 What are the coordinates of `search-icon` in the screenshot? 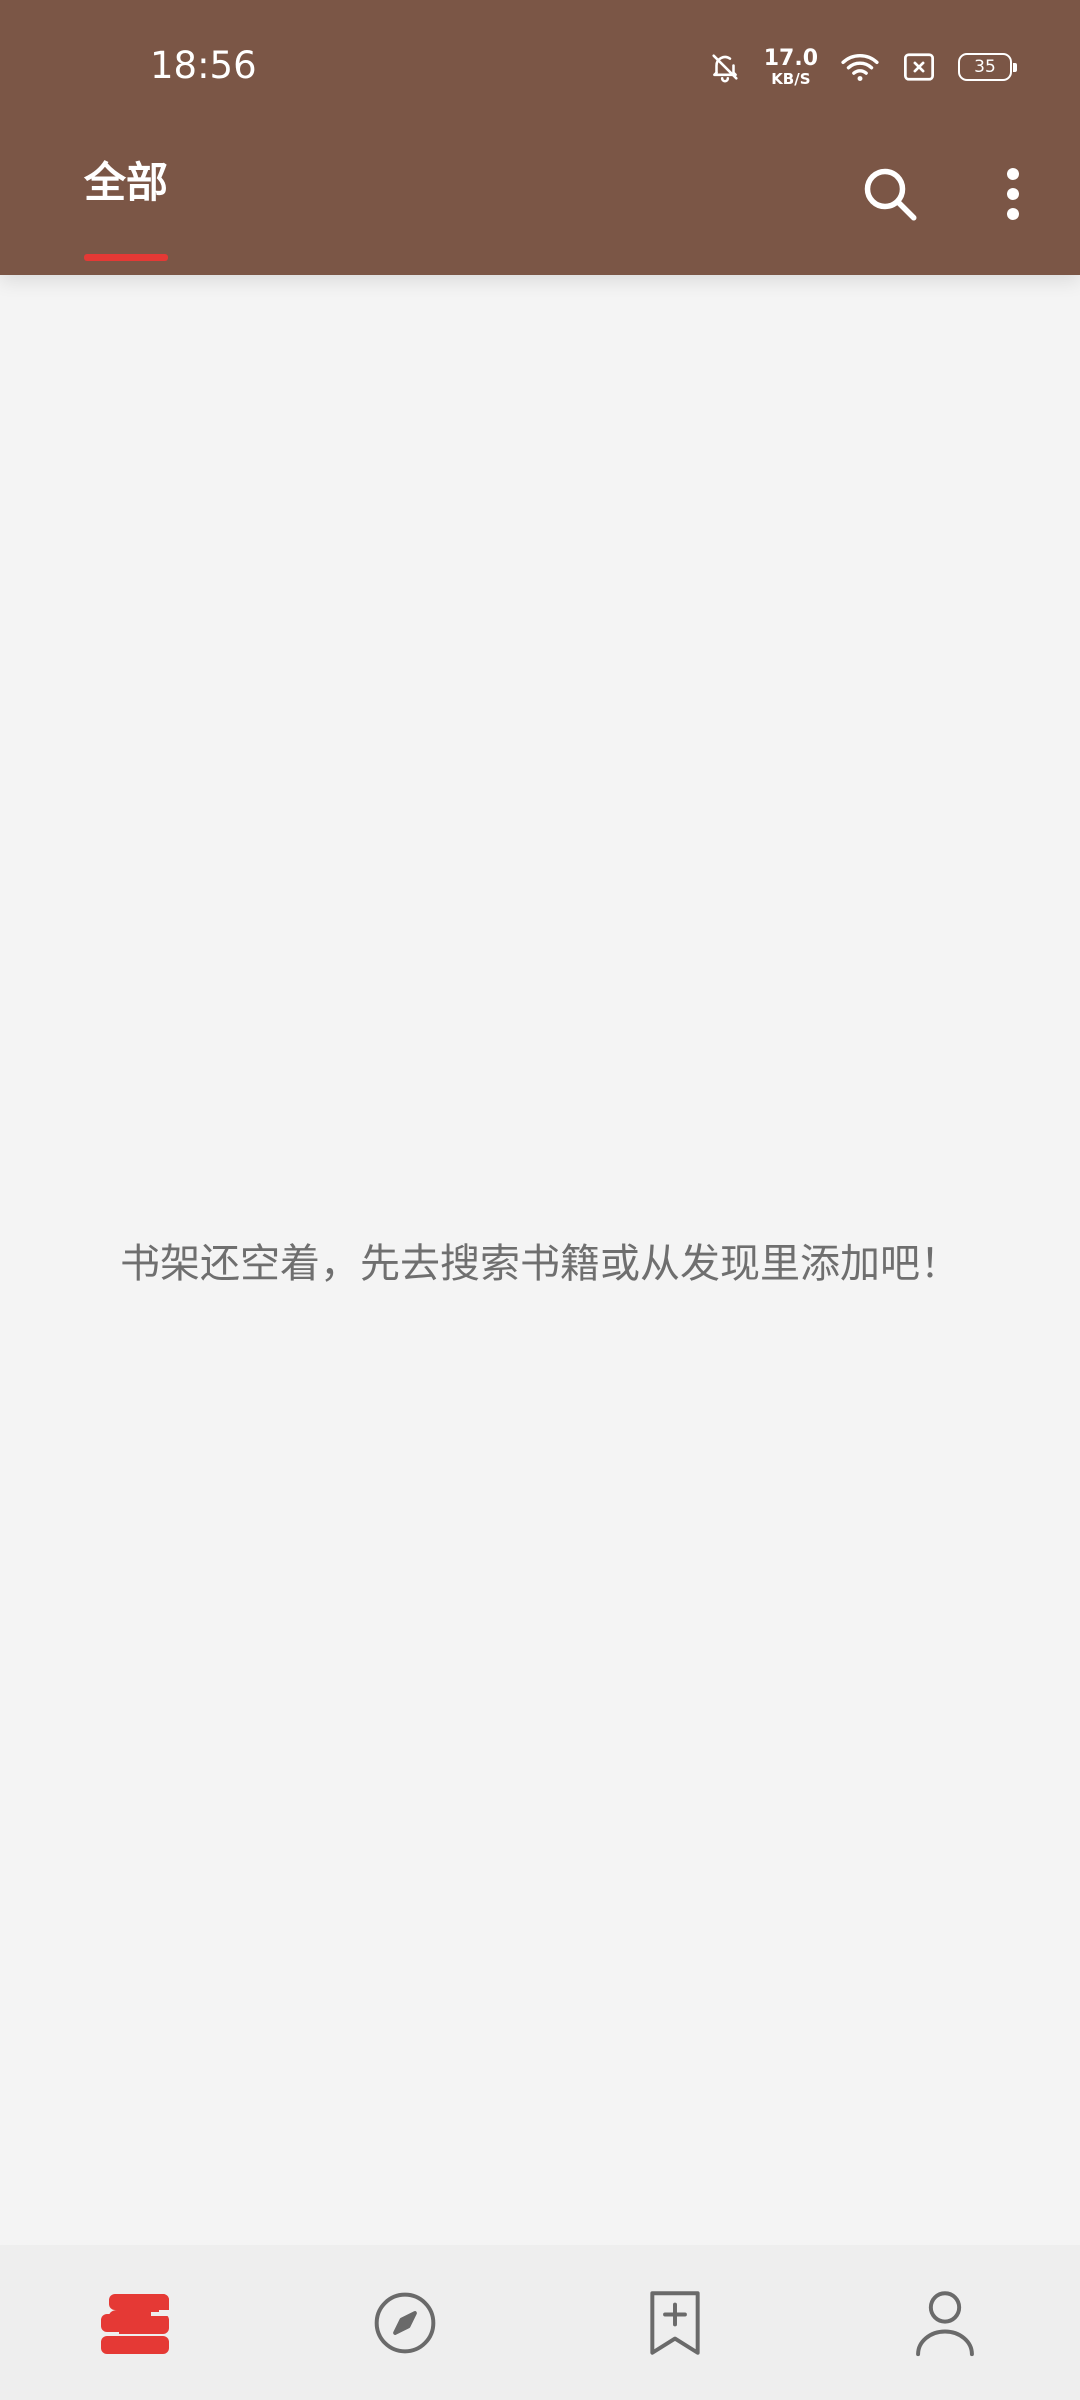 It's located at (890, 196).